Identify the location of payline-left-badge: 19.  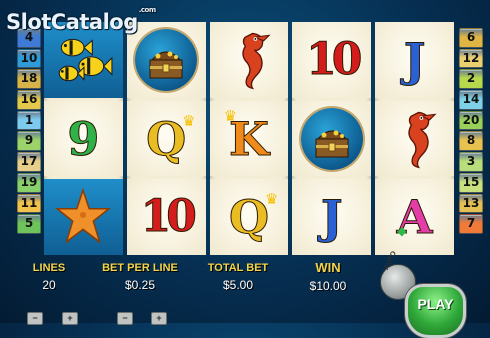
(29, 182).